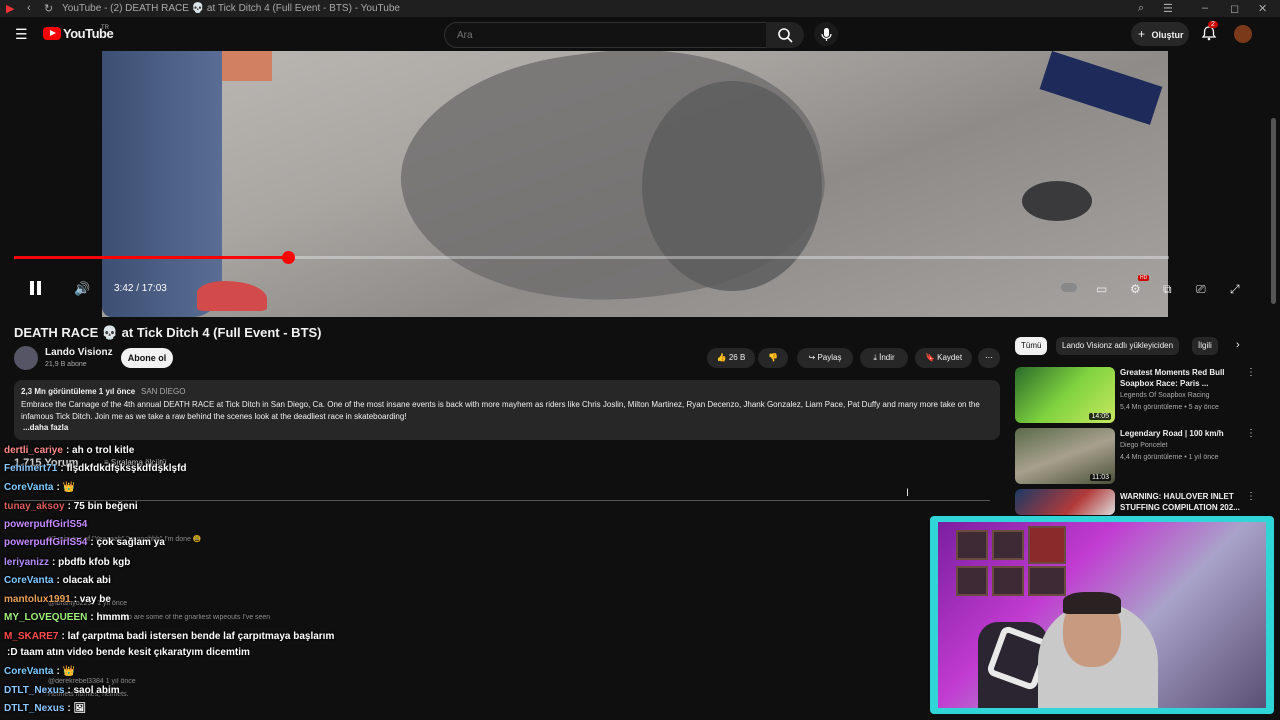 The height and width of the screenshot is (720, 1280). What do you see at coordinates (79, 352) in the screenshot?
I see `channel-name: Lando Visionz` at bounding box center [79, 352].